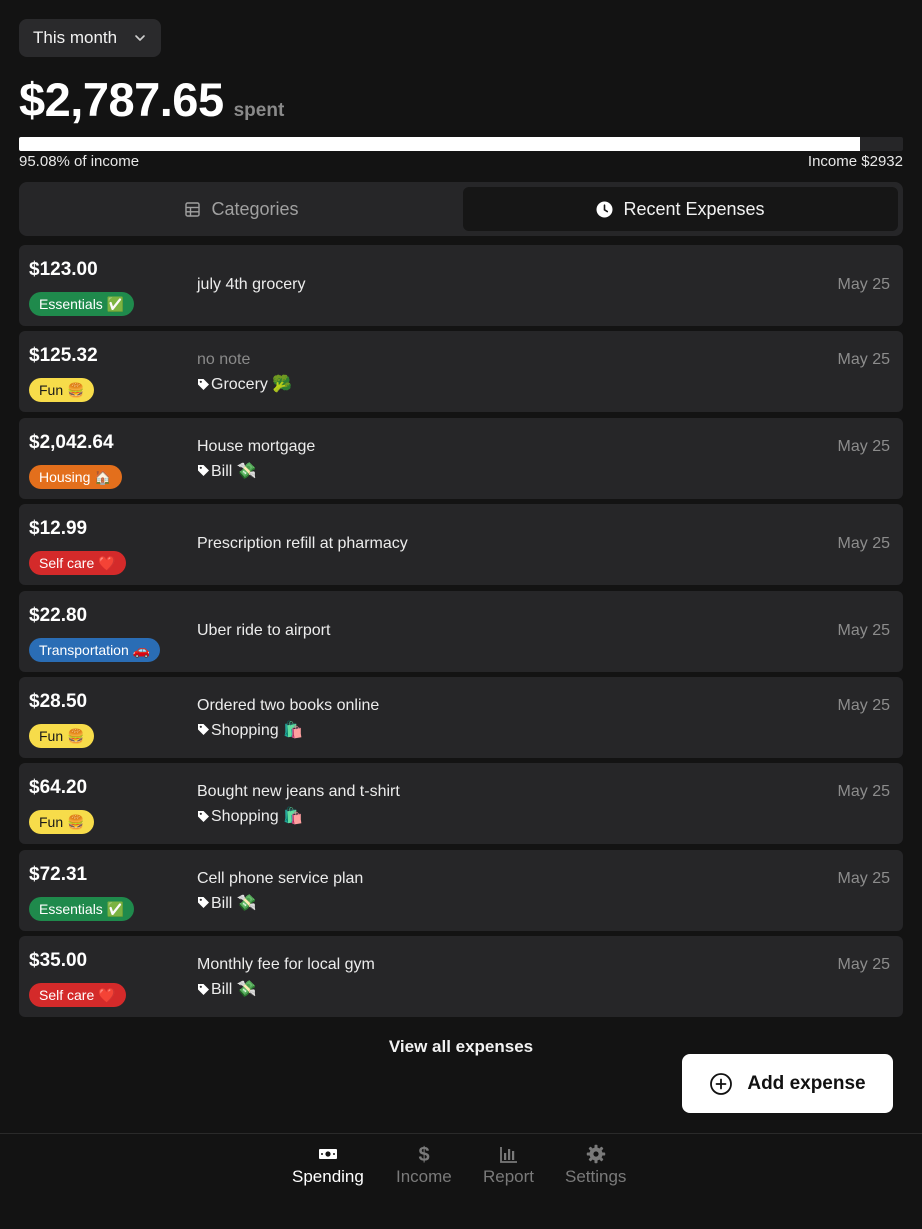 The width and height of the screenshot is (922, 1229). Describe the element at coordinates (604, 209) in the screenshot. I see `clock-icon` at that location.